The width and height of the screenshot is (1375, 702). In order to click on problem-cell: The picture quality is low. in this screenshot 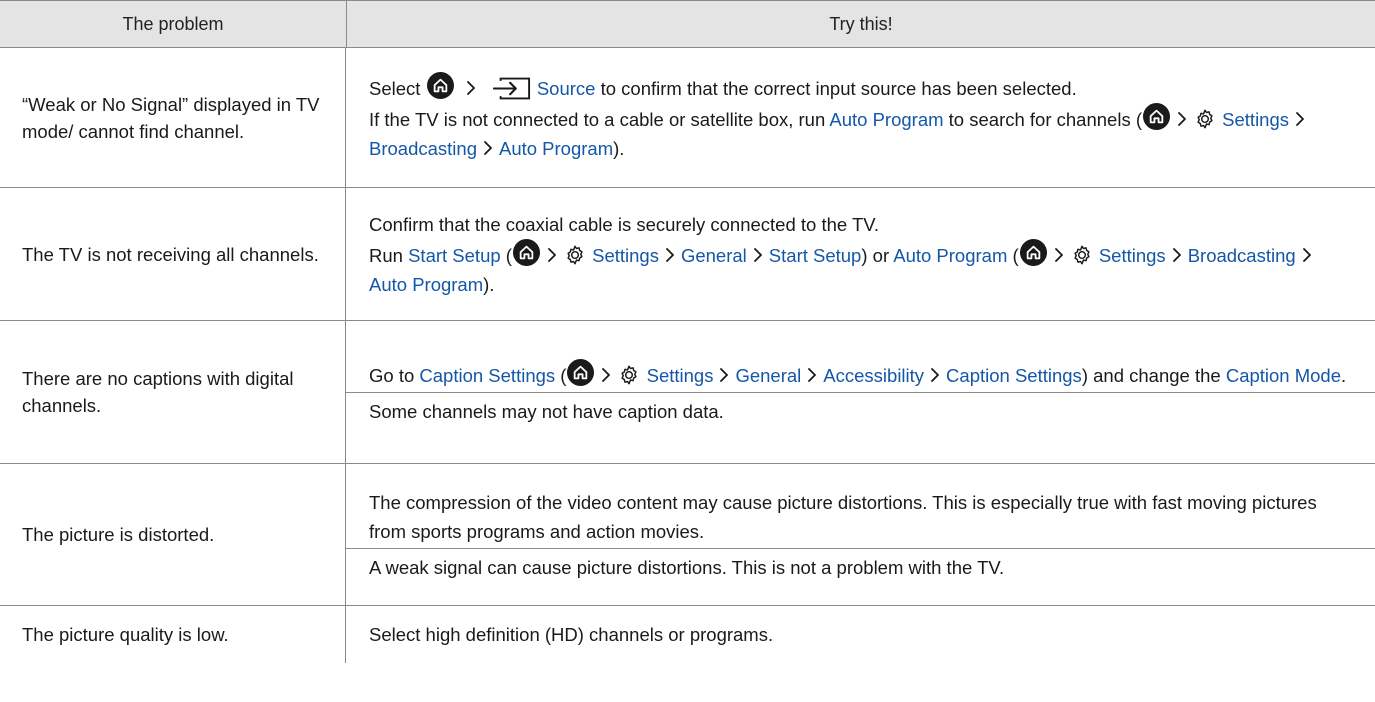, I will do `click(173, 634)`.